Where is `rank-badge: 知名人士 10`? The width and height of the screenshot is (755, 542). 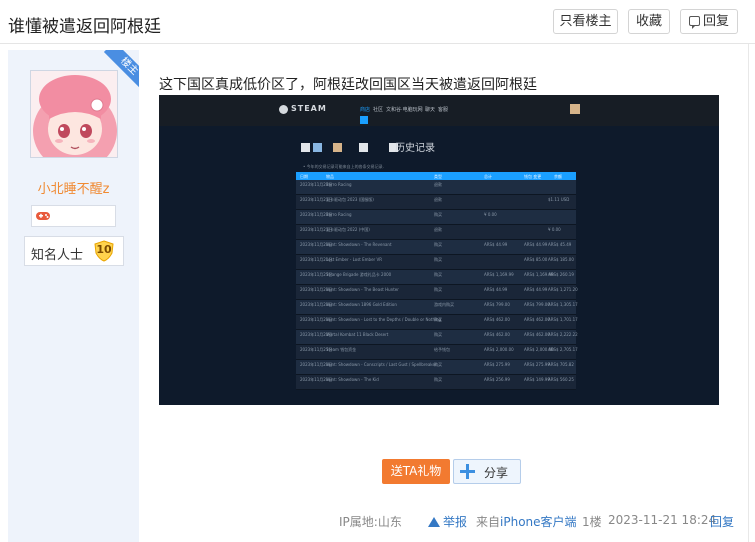
rank-badge: 知名人士 10 is located at coordinates (74, 251).